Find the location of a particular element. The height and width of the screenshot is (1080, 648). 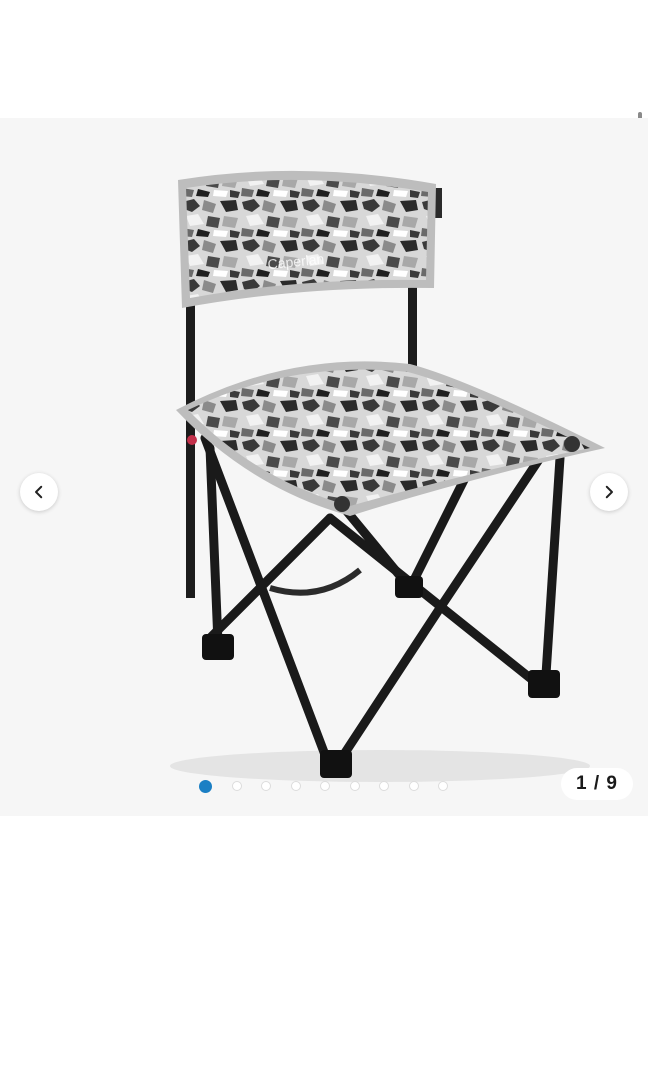

pagination-dots is located at coordinates (333, 786).